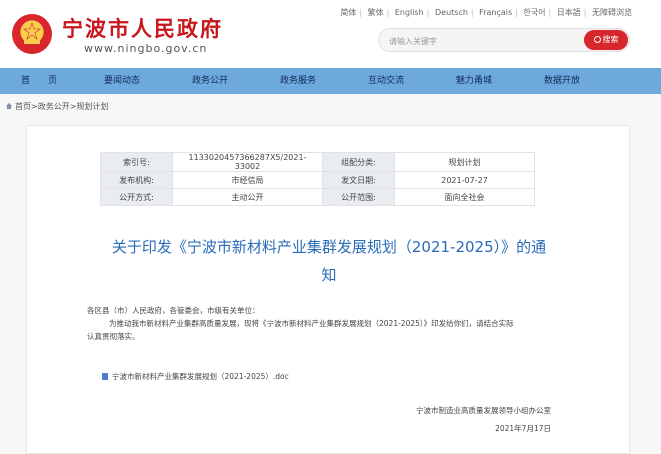 This screenshot has width=661, height=454. What do you see at coordinates (464, 197) in the screenshot?
I see `meta-value: 面向全社会` at bounding box center [464, 197].